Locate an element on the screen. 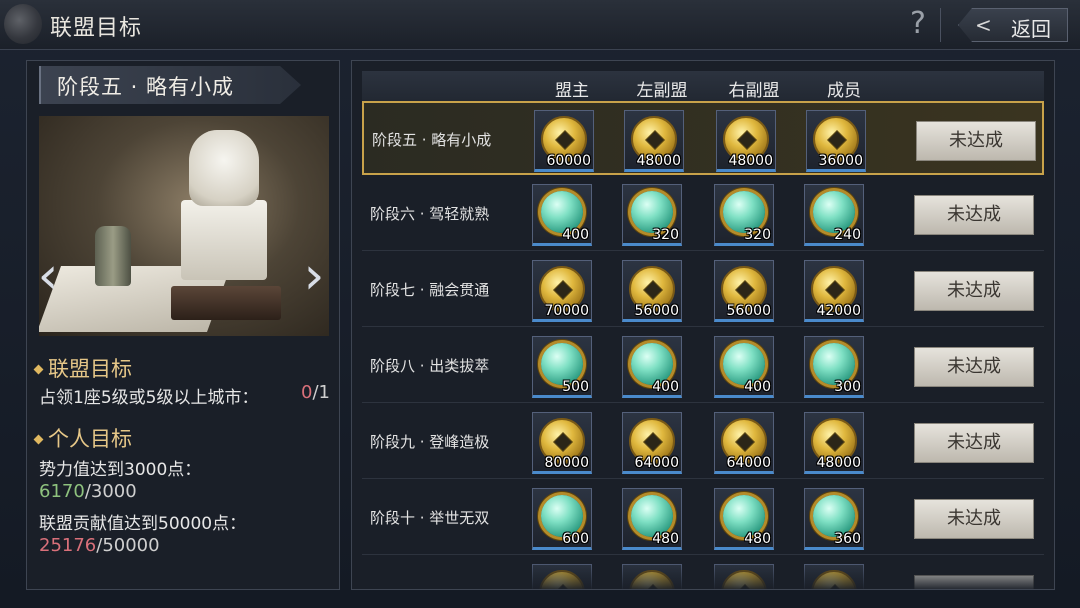 This screenshot has width=1080, height=608. reward-amount: 70000 is located at coordinates (566, 311).